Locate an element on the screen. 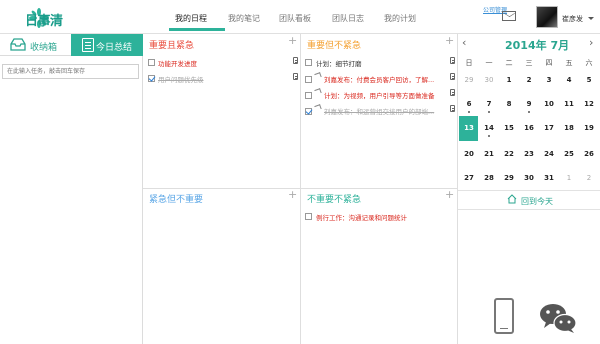  calendar-day: 11 is located at coordinates (569, 104).